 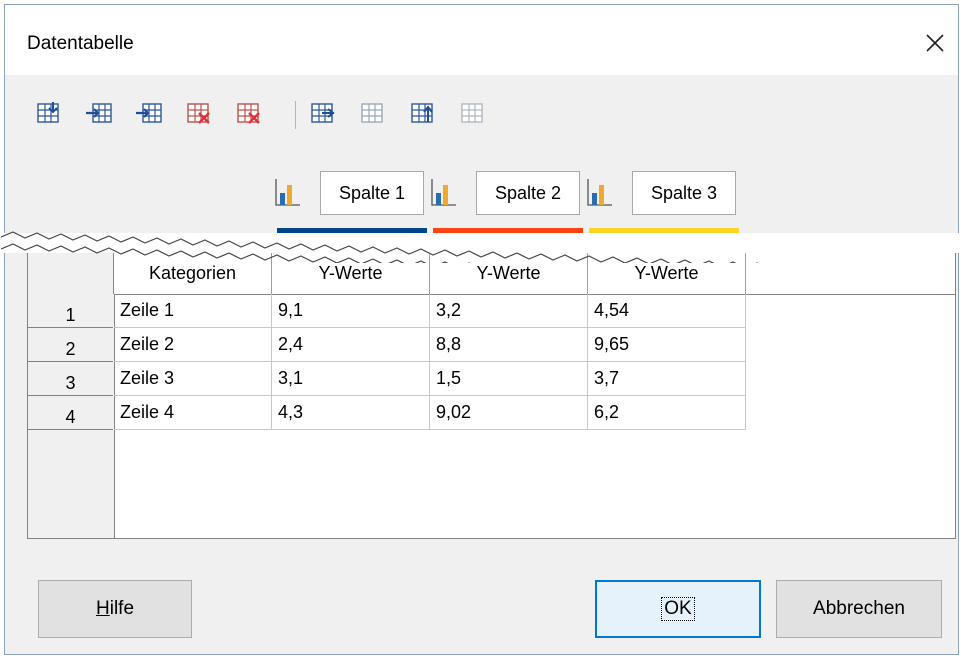 I want to click on ok-button-label: OK, so click(x=678, y=609).